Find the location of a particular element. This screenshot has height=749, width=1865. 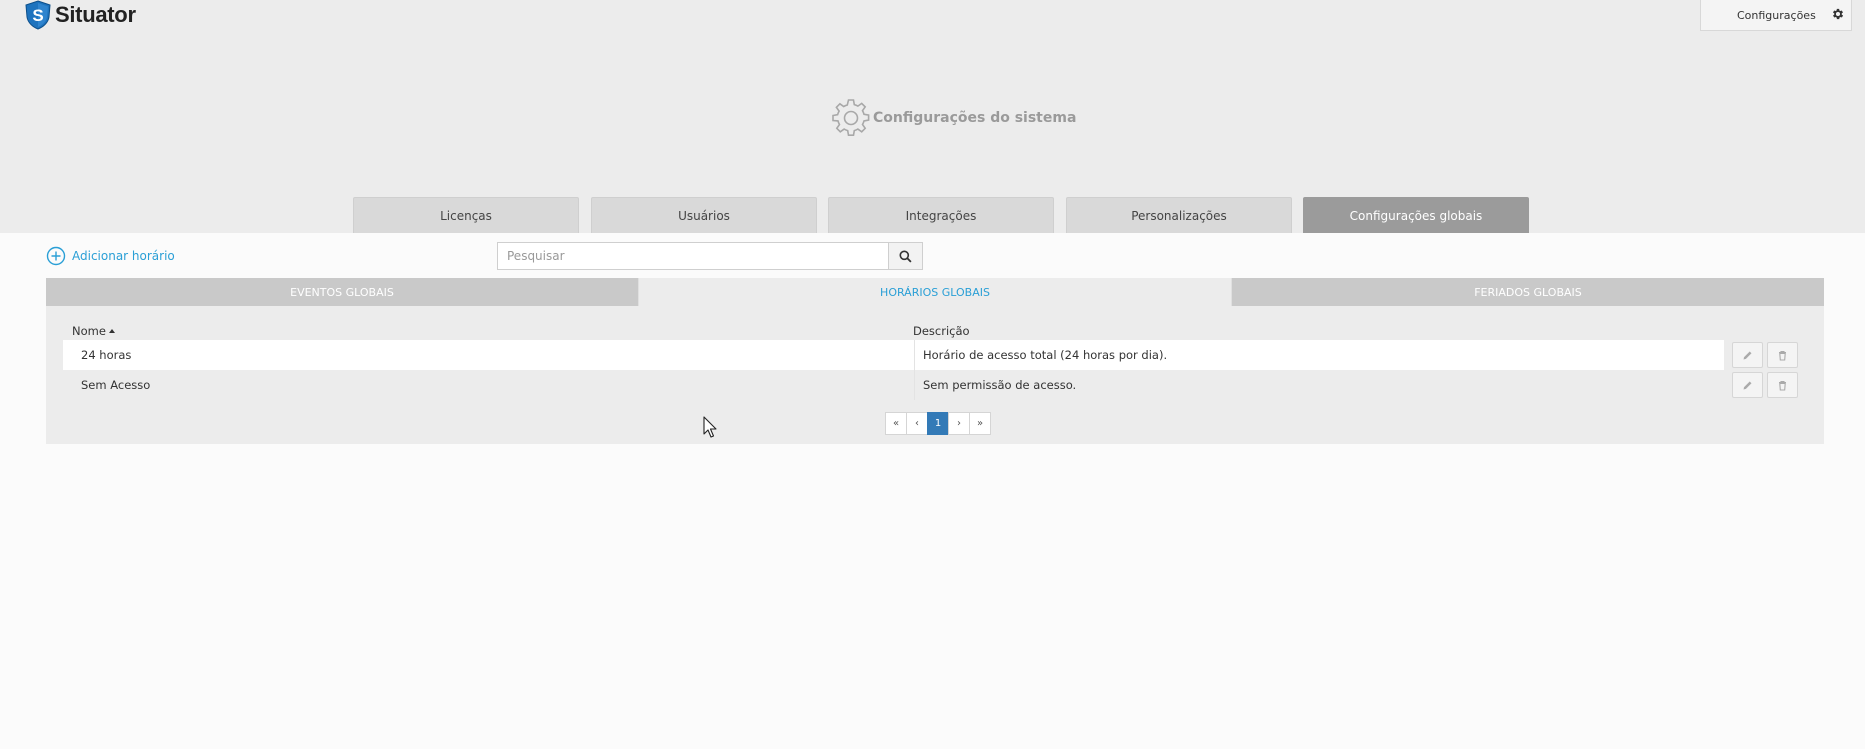

search-bar is located at coordinates (710, 256).